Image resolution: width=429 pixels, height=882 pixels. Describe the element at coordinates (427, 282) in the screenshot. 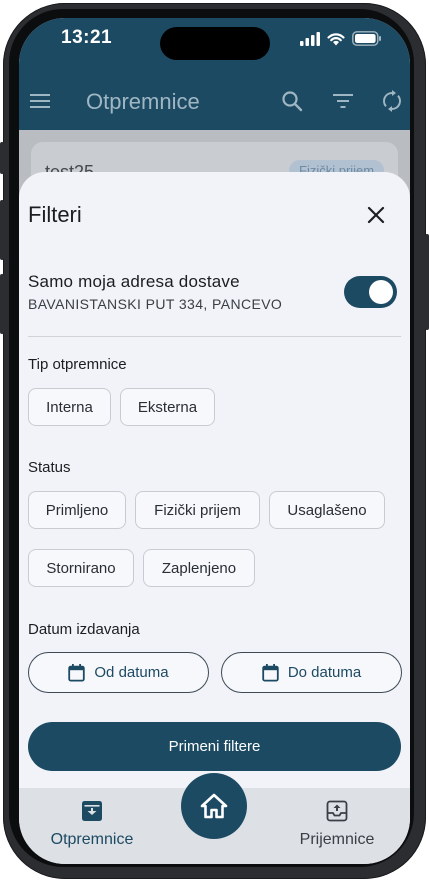

I see `power-button` at that location.